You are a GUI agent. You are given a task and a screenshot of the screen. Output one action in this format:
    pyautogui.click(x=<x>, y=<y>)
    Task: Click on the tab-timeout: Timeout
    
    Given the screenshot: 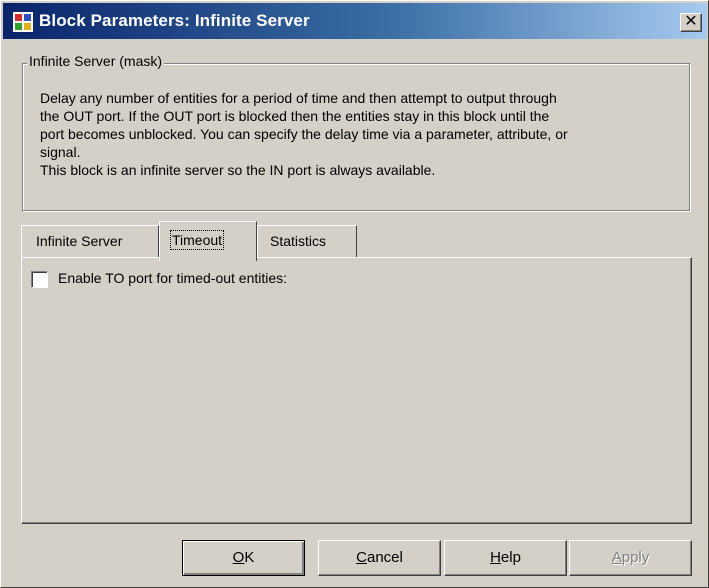 What is the action you would take?
    pyautogui.click(x=208, y=241)
    